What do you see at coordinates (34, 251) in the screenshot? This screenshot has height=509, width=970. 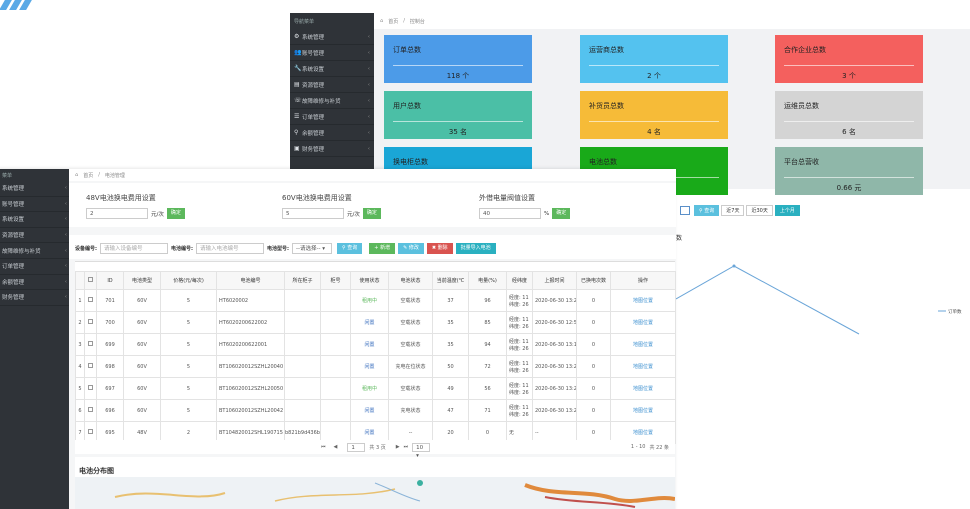 I see `sidebar-item: 故障维修与补货 ‹` at bounding box center [34, 251].